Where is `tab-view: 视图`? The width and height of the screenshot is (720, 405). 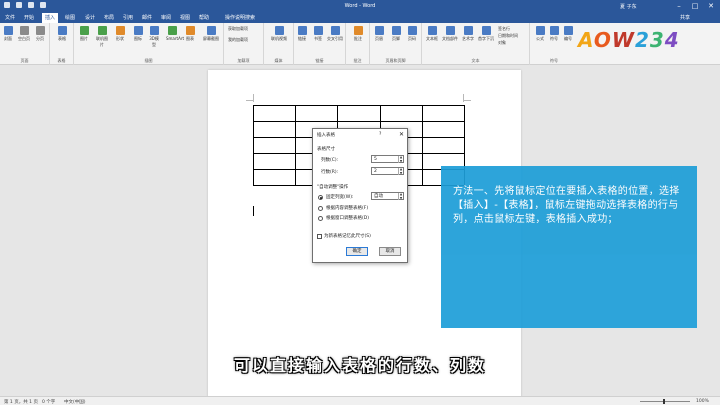 tab-view: 视图 is located at coordinates (185, 17).